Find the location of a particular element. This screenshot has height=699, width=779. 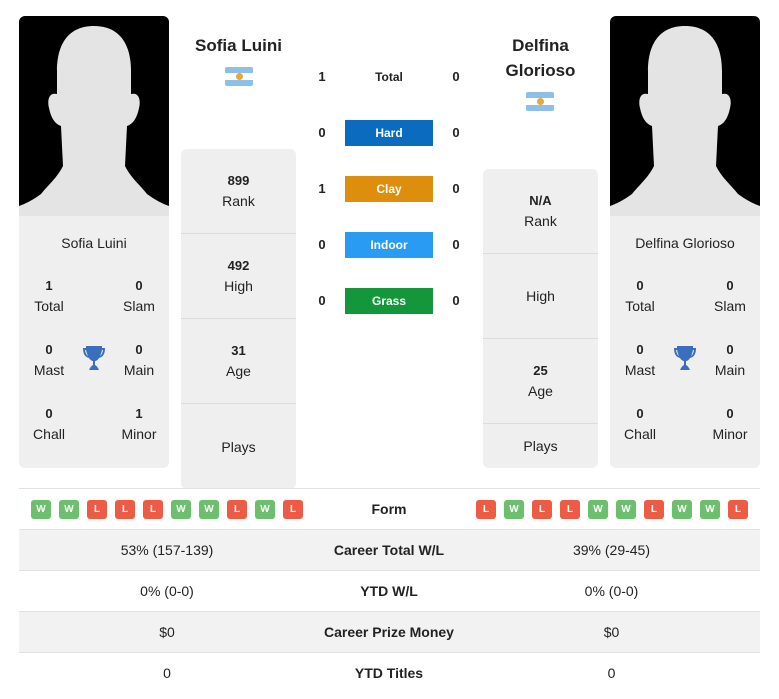

player1-card-name: Sofia Luini is located at coordinates (94, 243).